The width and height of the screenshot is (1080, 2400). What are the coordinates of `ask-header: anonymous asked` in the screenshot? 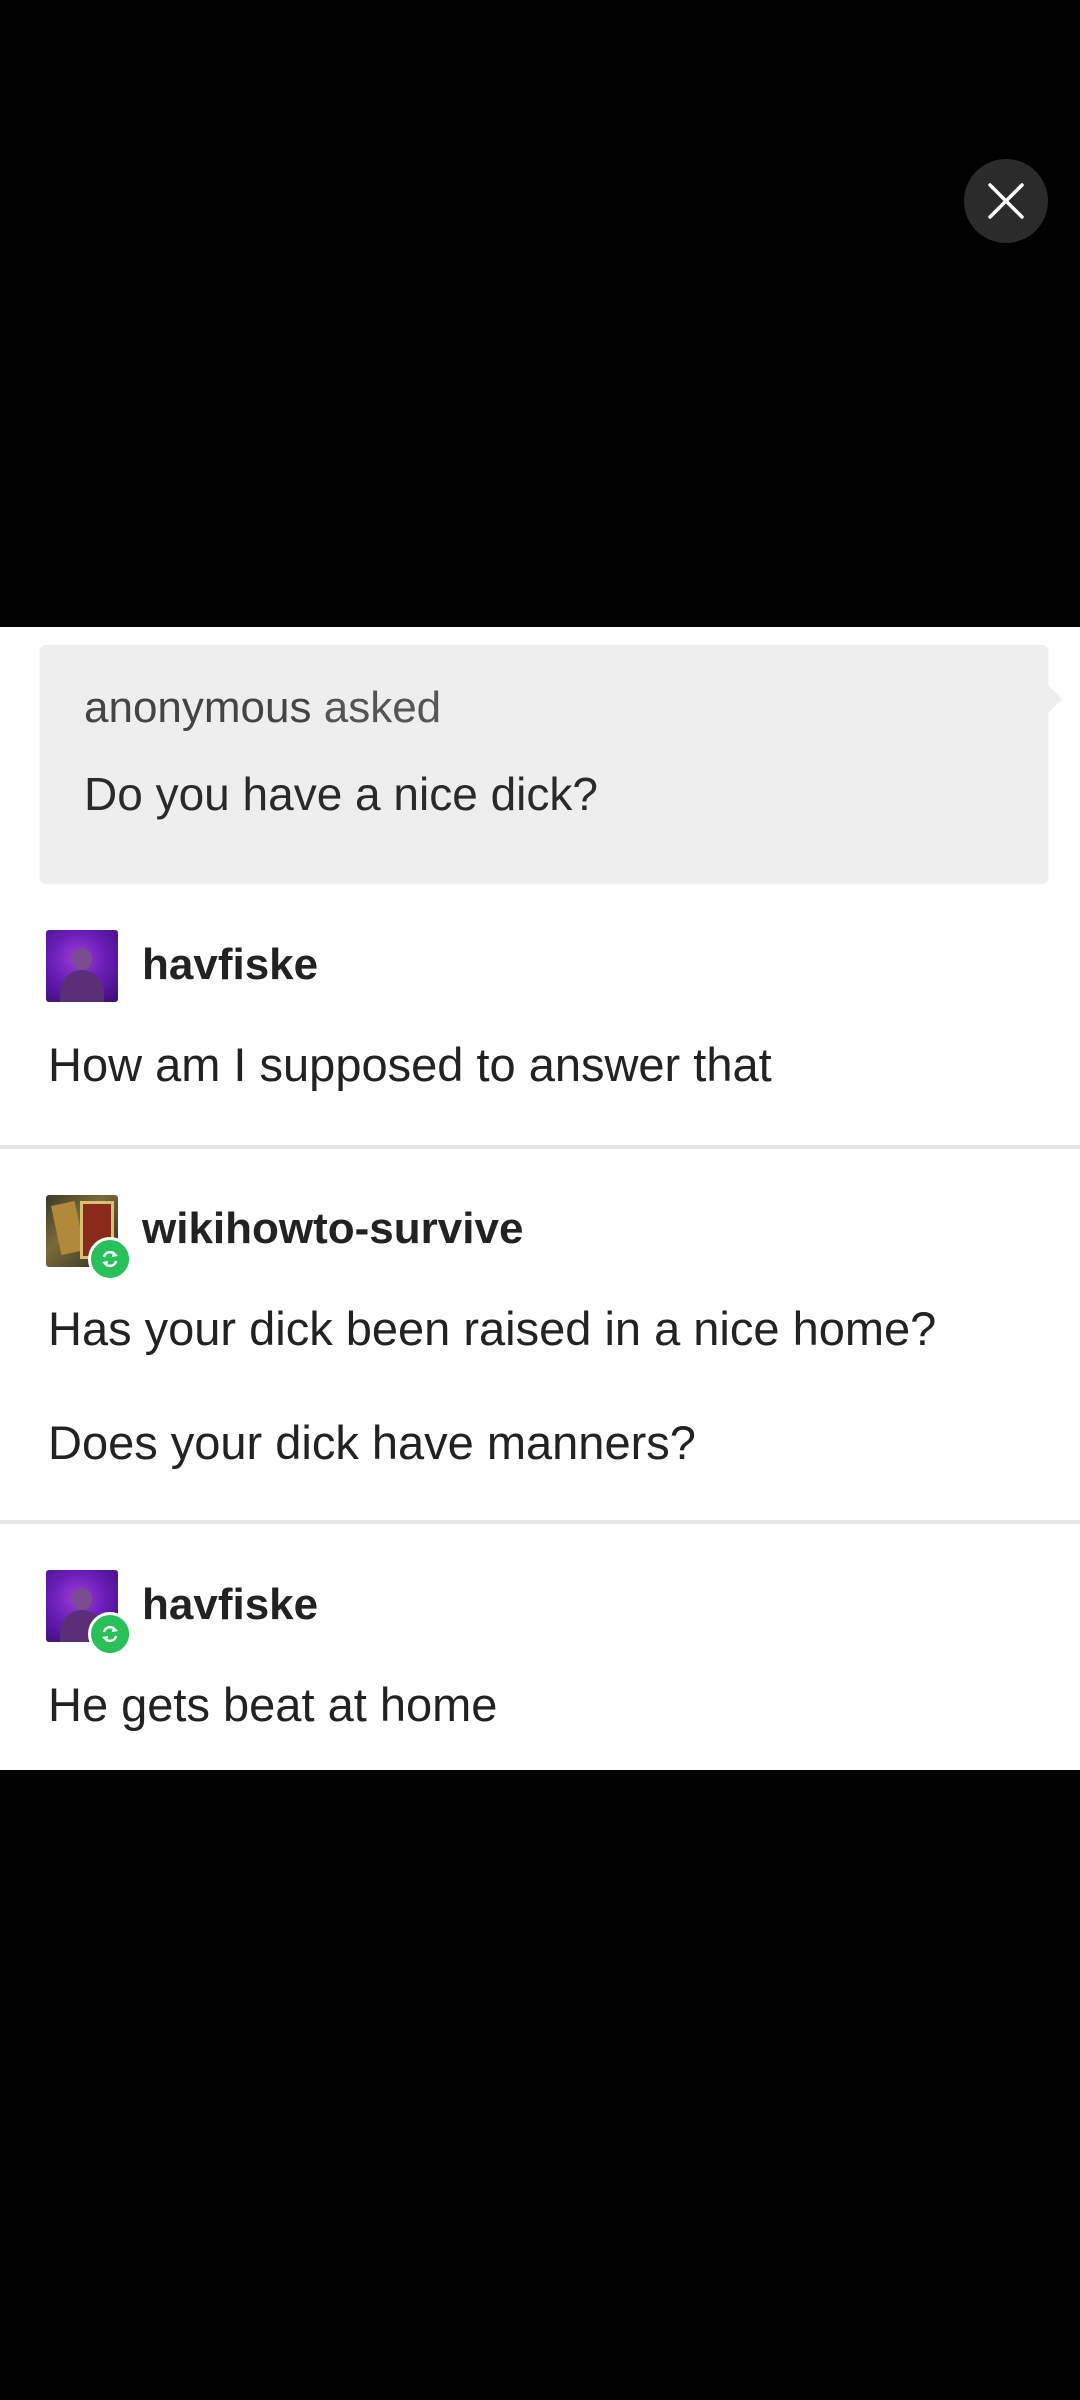 It's located at (262, 708).